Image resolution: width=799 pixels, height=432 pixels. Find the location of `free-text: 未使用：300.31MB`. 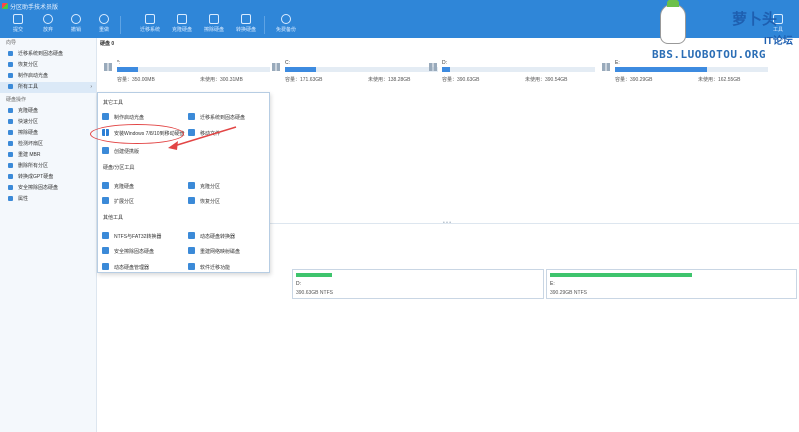

free-text: 未使用：300.31MB is located at coordinates (221, 80).